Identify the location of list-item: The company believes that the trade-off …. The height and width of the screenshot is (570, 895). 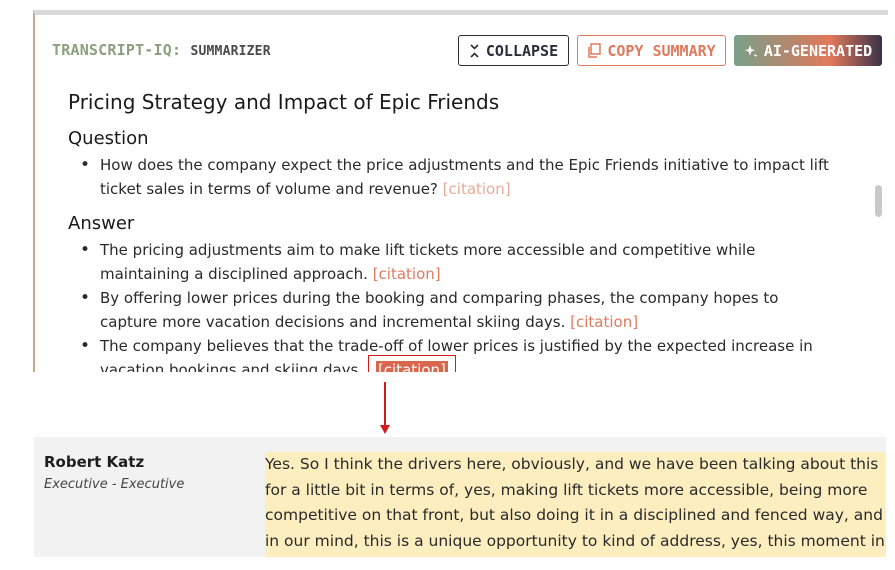
(453, 353).